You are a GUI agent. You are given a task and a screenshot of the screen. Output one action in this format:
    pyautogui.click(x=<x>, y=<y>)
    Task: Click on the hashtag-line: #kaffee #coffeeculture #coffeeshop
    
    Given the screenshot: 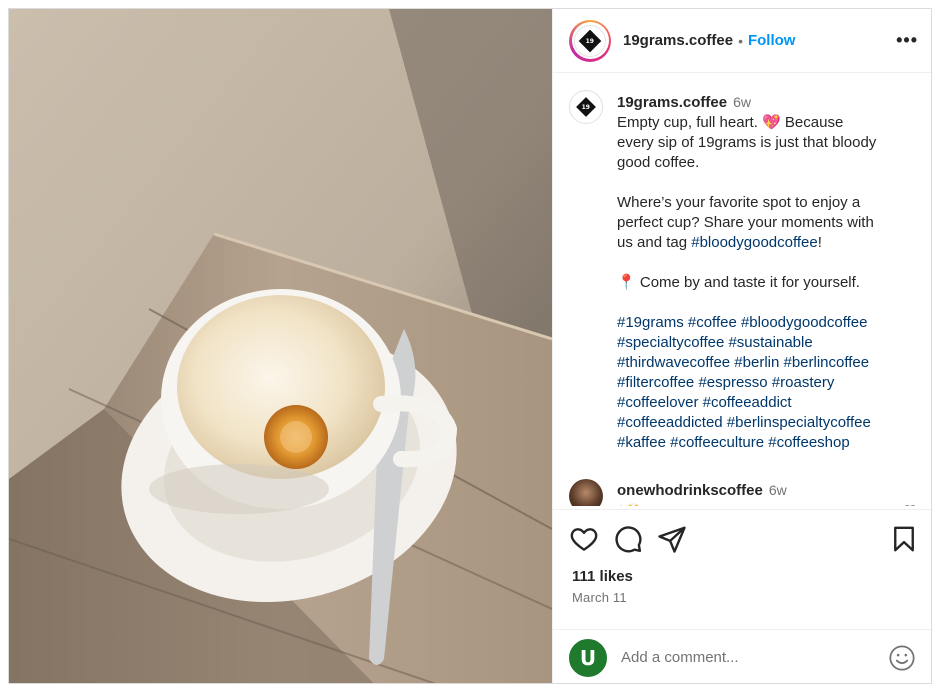 What is the action you would take?
    pyautogui.click(x=767, y=443)
    